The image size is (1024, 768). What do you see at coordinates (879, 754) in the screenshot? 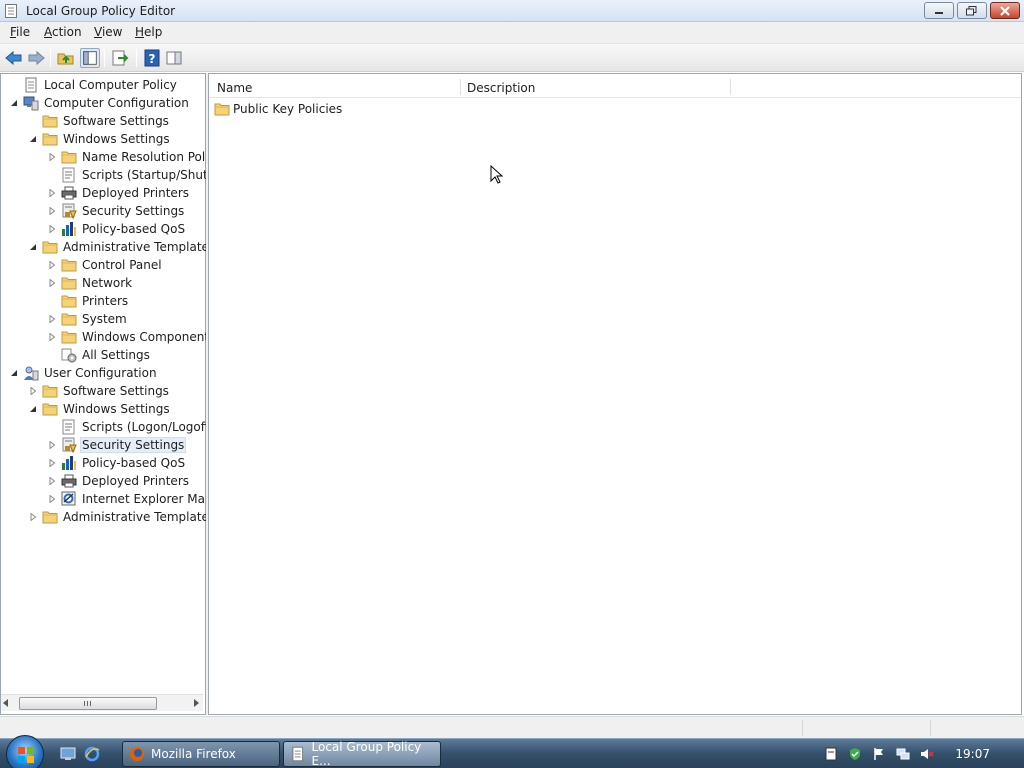
I see `action-center-flag-icon` at bounding box center [879, 754].